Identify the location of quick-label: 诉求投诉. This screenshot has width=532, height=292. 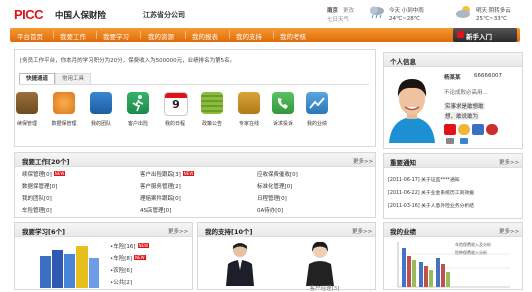
(282, 124).